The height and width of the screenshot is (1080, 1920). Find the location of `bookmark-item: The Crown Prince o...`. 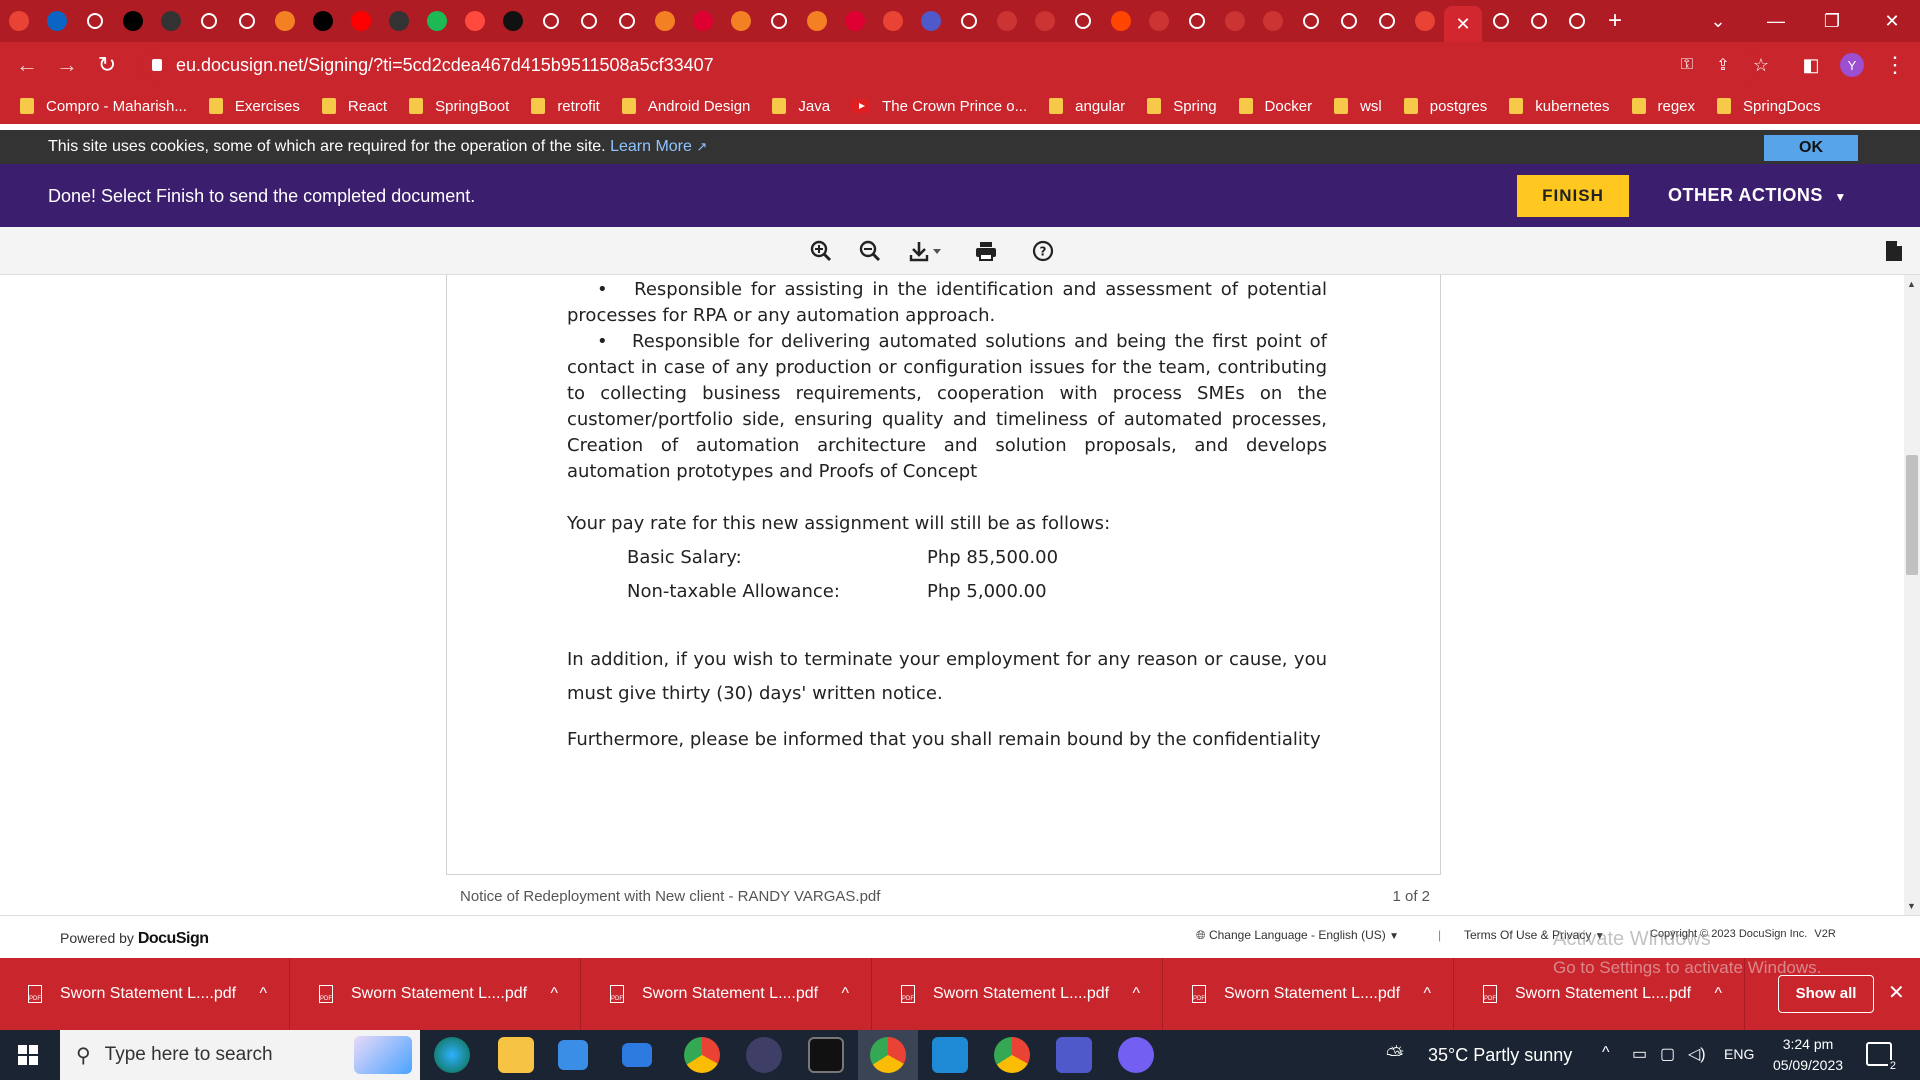

bookmark-item: The Crown Prince o... is located at coordinates (939, 106).